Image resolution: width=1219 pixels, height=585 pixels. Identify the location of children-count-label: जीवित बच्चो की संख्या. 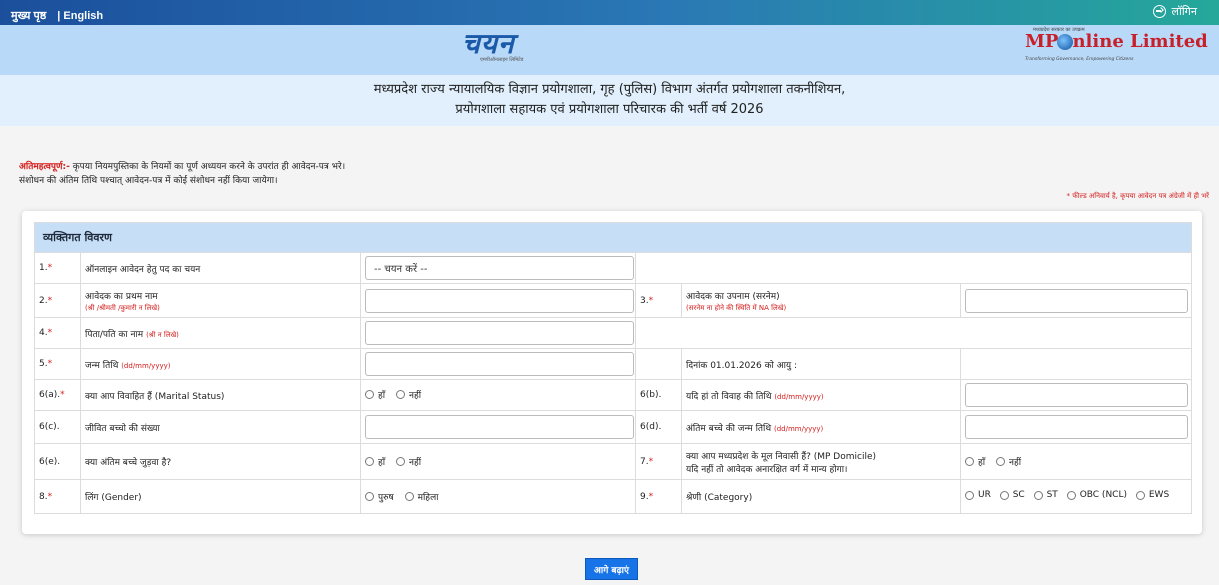
(220, 427).